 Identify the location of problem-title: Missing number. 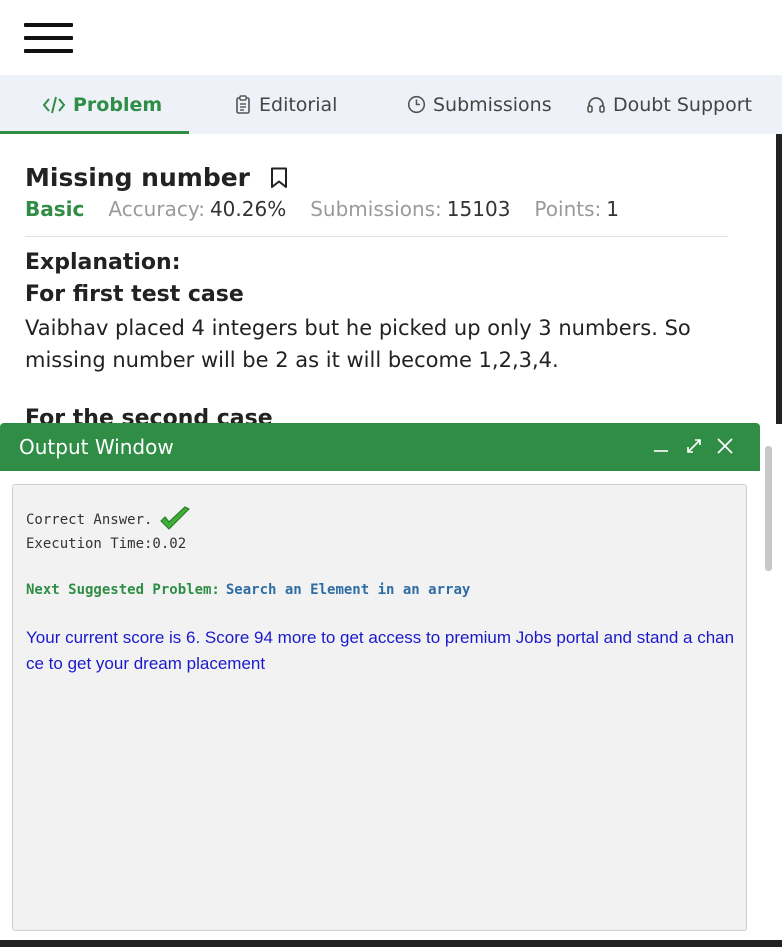
(137, 177).